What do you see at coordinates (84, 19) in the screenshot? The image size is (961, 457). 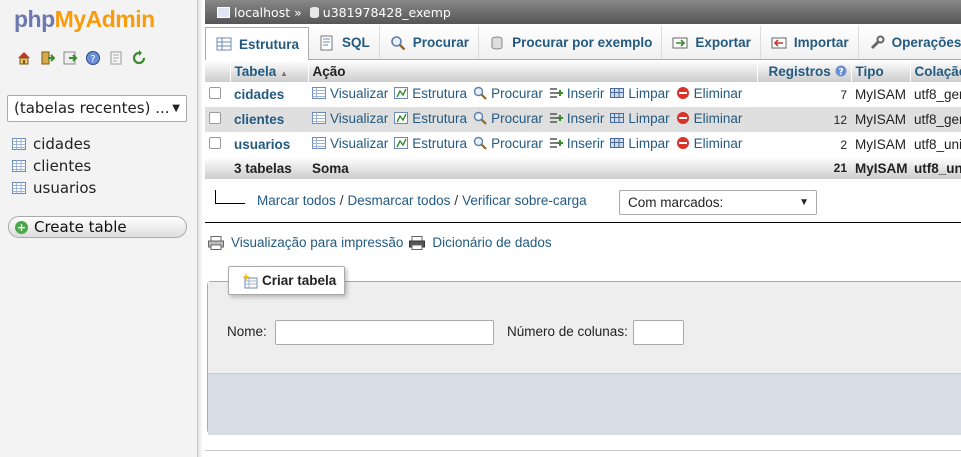 I see `phpmyadmin-logo: phpMyAdmin` at bounding box center [84, 19].